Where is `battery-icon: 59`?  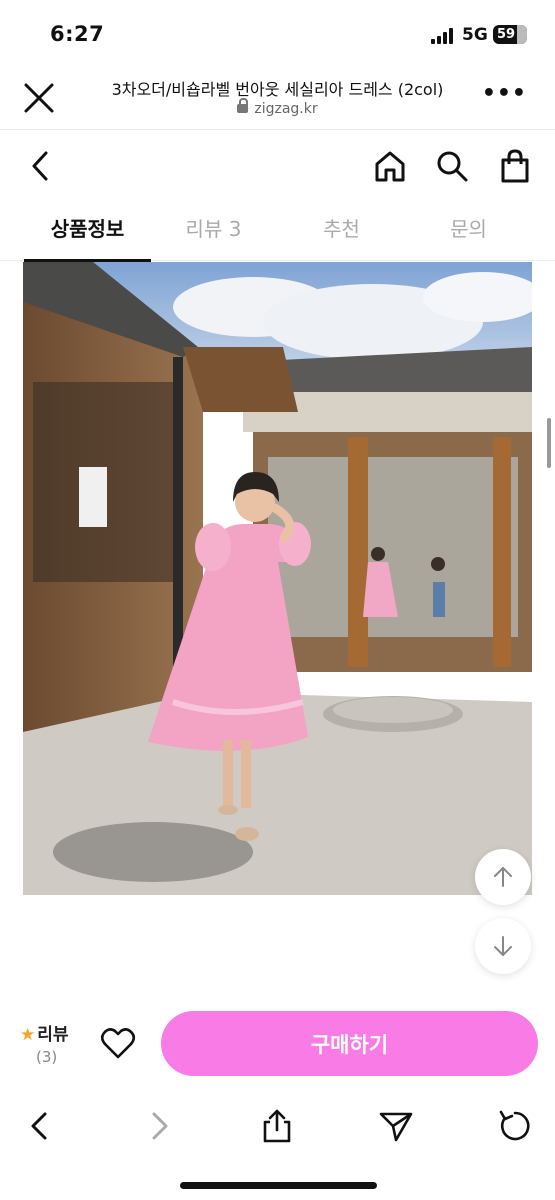 battery-icon: 59 is located at coordinates (510, 34).